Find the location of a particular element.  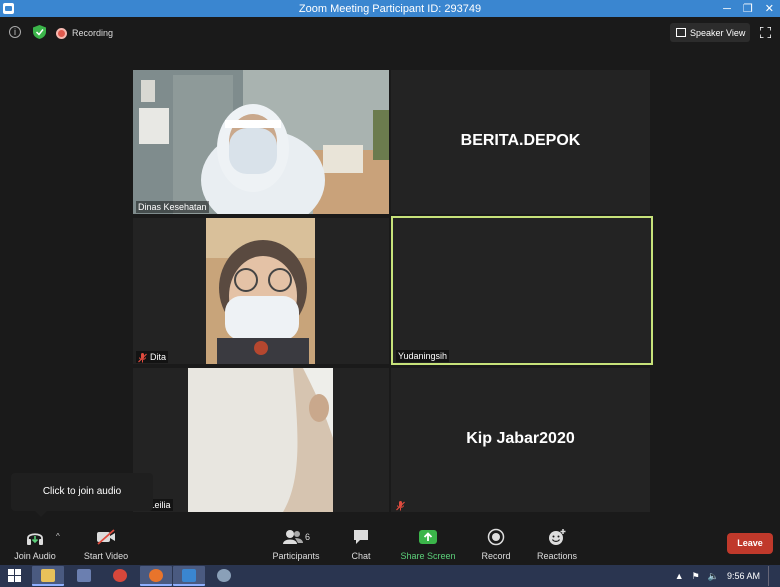

participants-icon is located at coordinates (292, 537).